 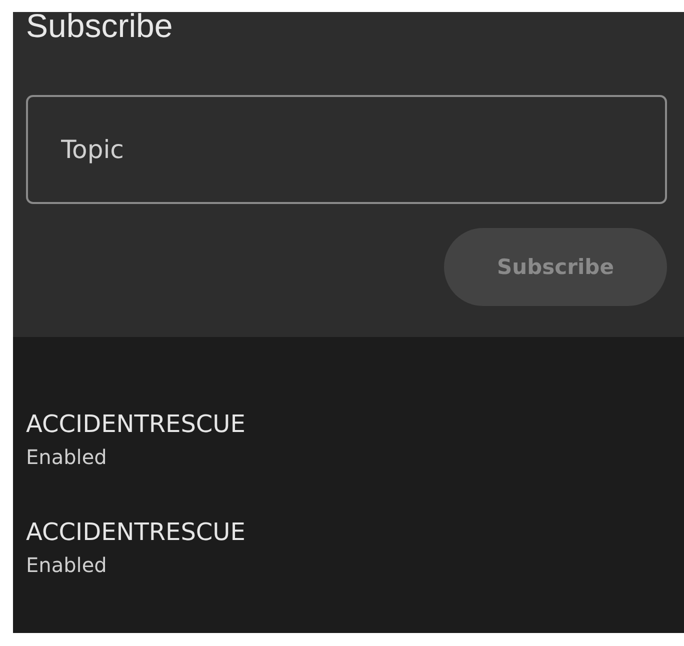 What do you see at coordinates (100, 27) in the screenshot?
I see `panel-title: Subscribe` at bounding box center [100, 27].